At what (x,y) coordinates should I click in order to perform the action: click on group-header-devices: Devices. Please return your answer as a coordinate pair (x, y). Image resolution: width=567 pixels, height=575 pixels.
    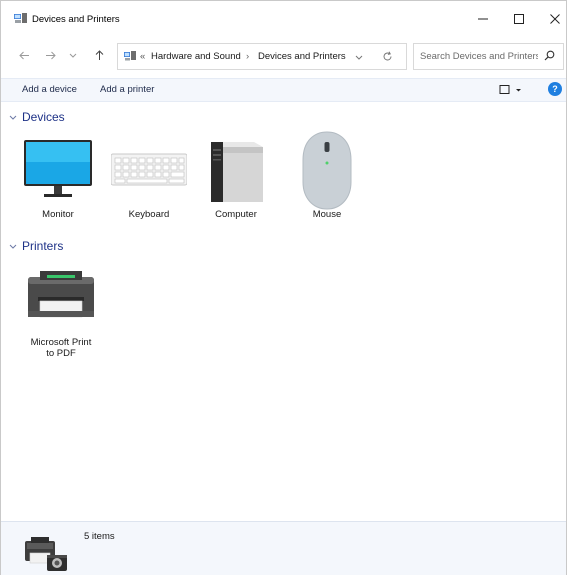
    Looking at the image, I should click on (37, 117).